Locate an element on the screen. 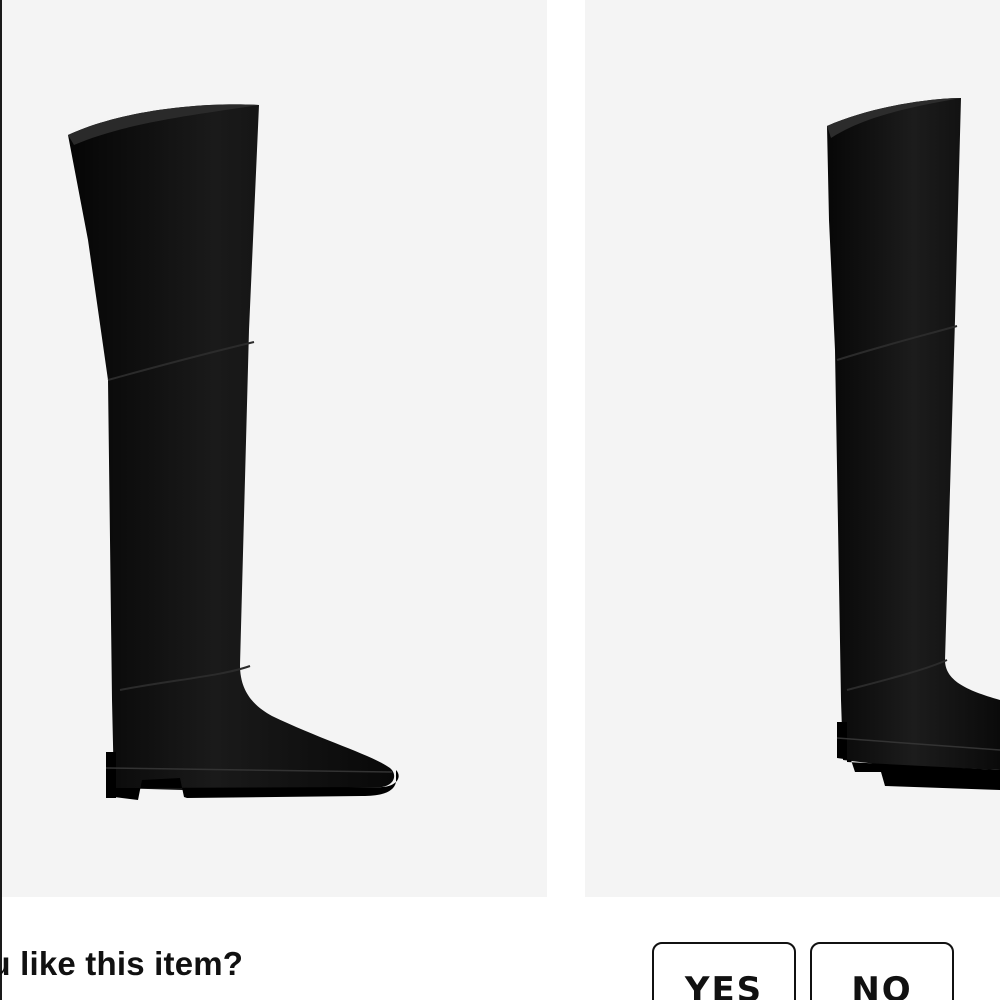  boot-shaft is located at coordinates (913, 434).